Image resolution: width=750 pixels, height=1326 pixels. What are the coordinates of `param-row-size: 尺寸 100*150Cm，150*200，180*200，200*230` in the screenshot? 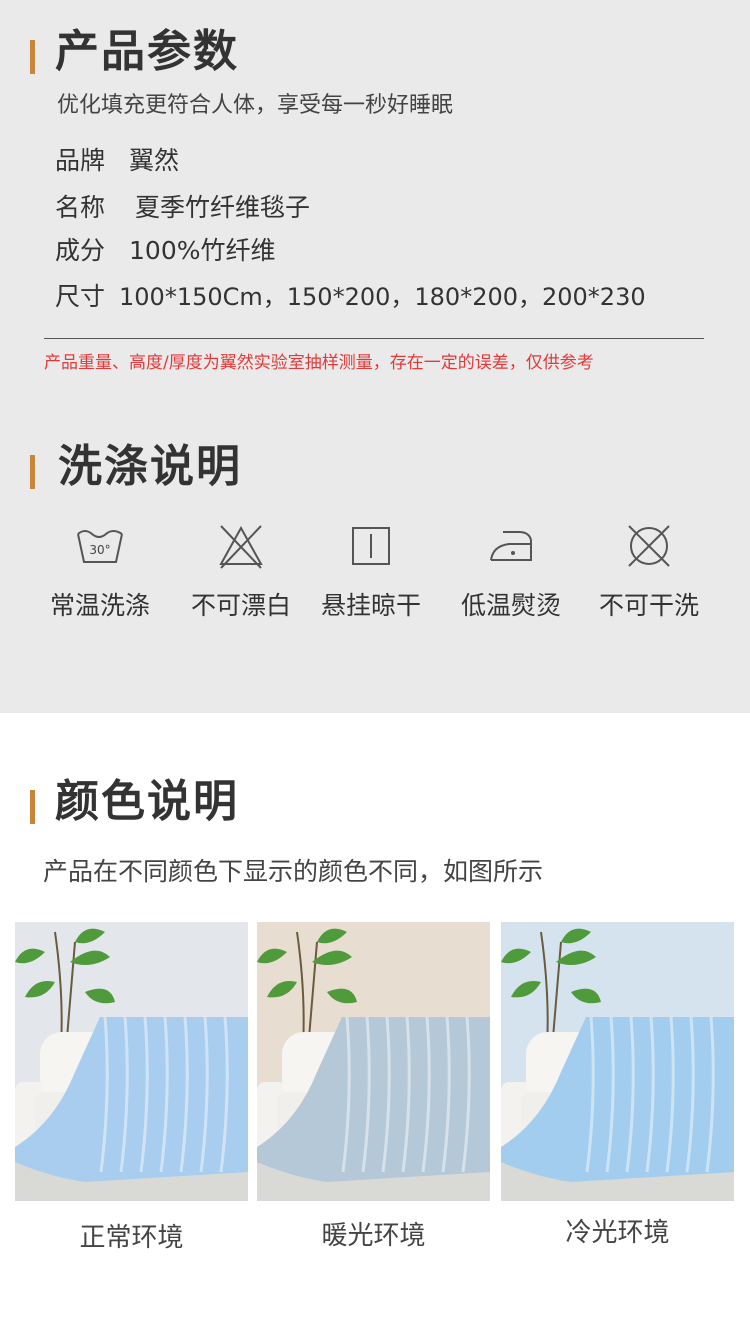 It's located at (350, 296).